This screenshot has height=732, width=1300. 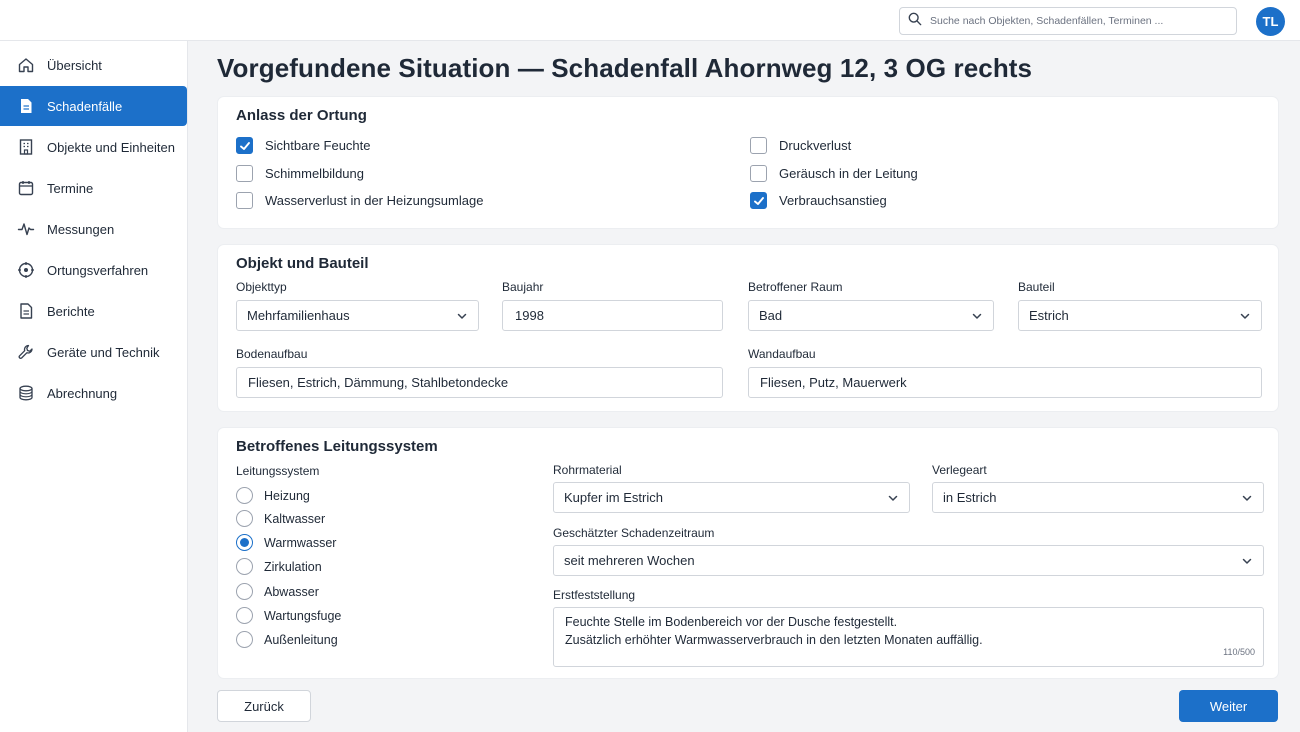 I want to click on pulse-icon, so click(x=26, y=229).